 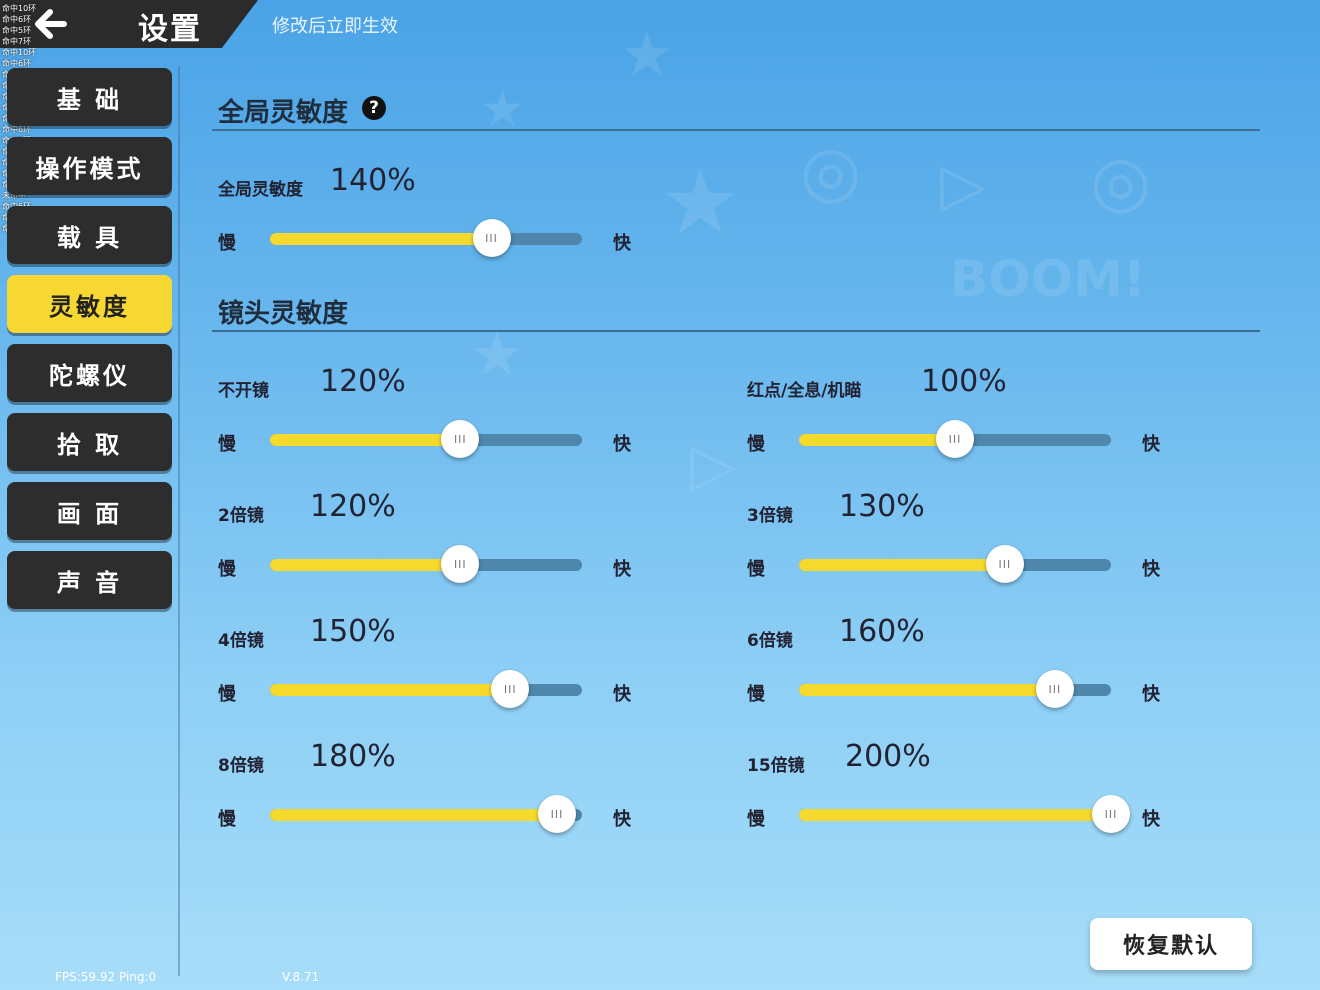 What do you see at coordinates (804, 391) in the screenshot?
I see `setting-label: 红点/全息/机瞄` at bounding box center [804, 391].